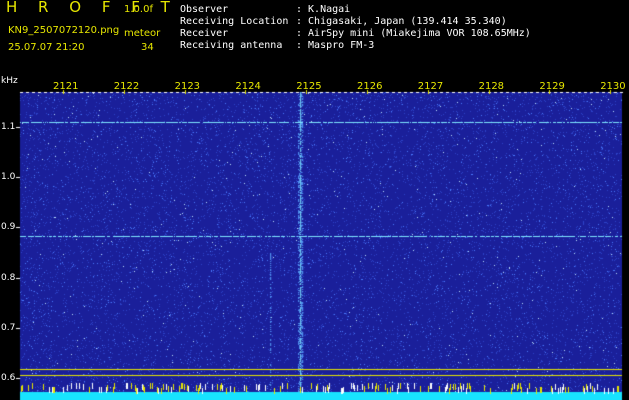 This screenshot has height=400, width=629. Describe the element at coordinates (401, 21) in the screenshot. I see `location-value: : Chigasaki, Japan (139.414 35.340)` at that location.